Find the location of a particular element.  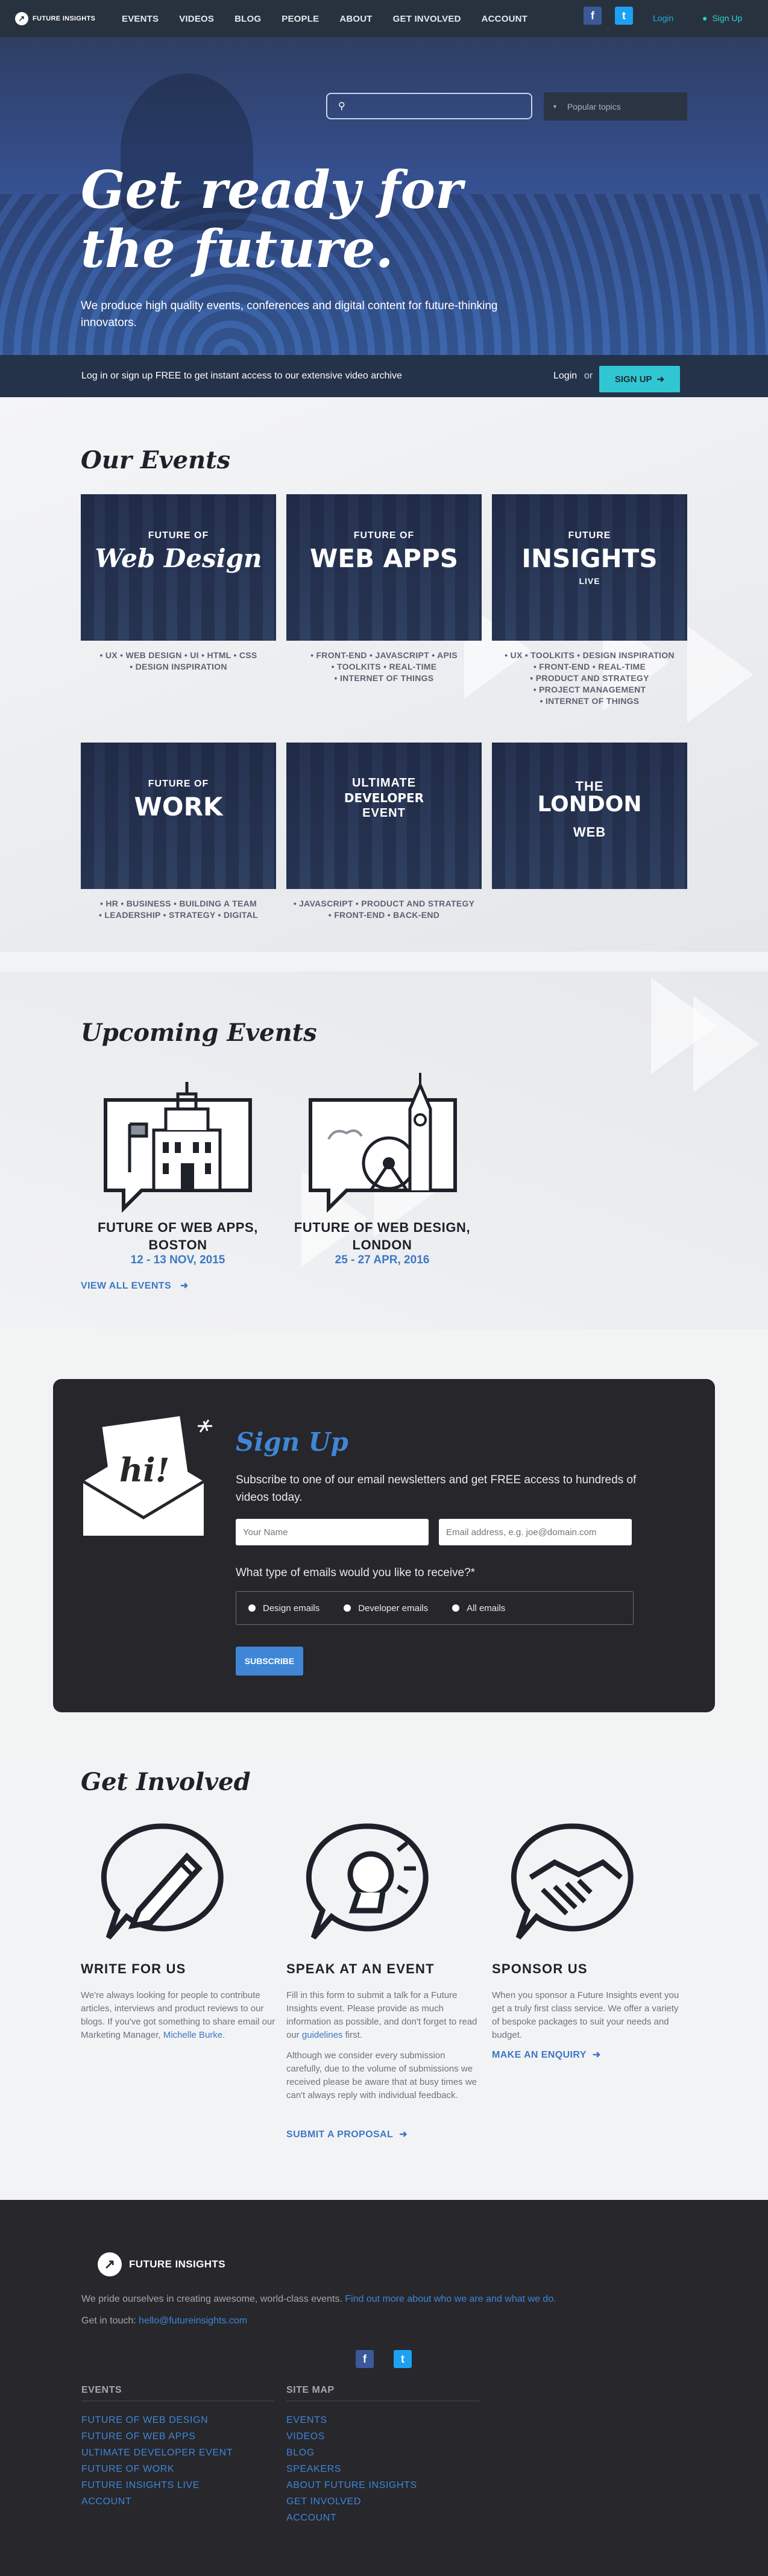

nav-item-people: PEOPLE is located at coordinates (300, 19).